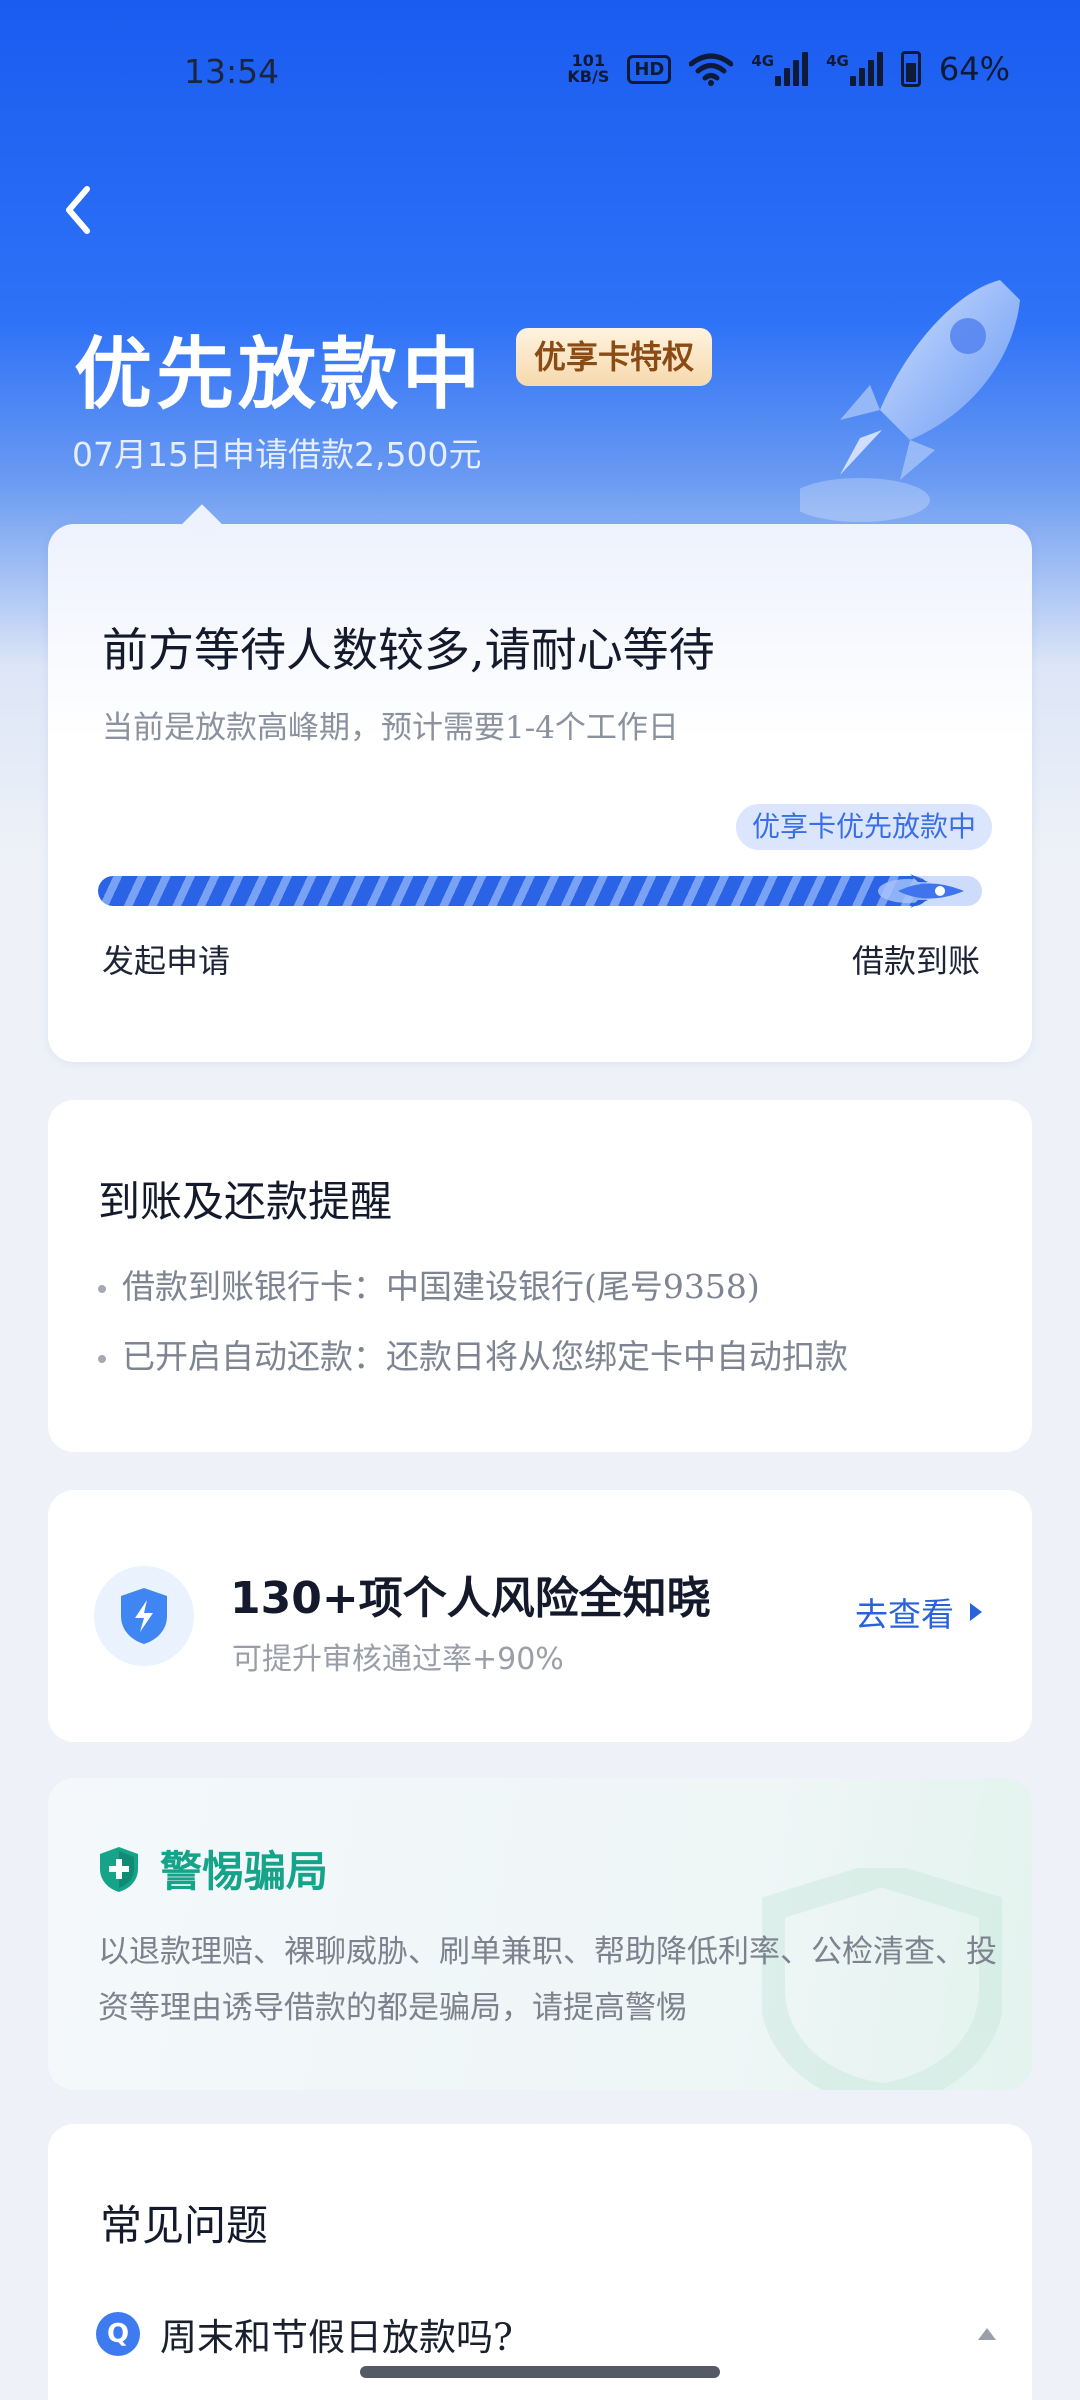 This screenshot has width=1080, height=2400. I want to click on view-risk-link: 去查看, so click(918, 1612).